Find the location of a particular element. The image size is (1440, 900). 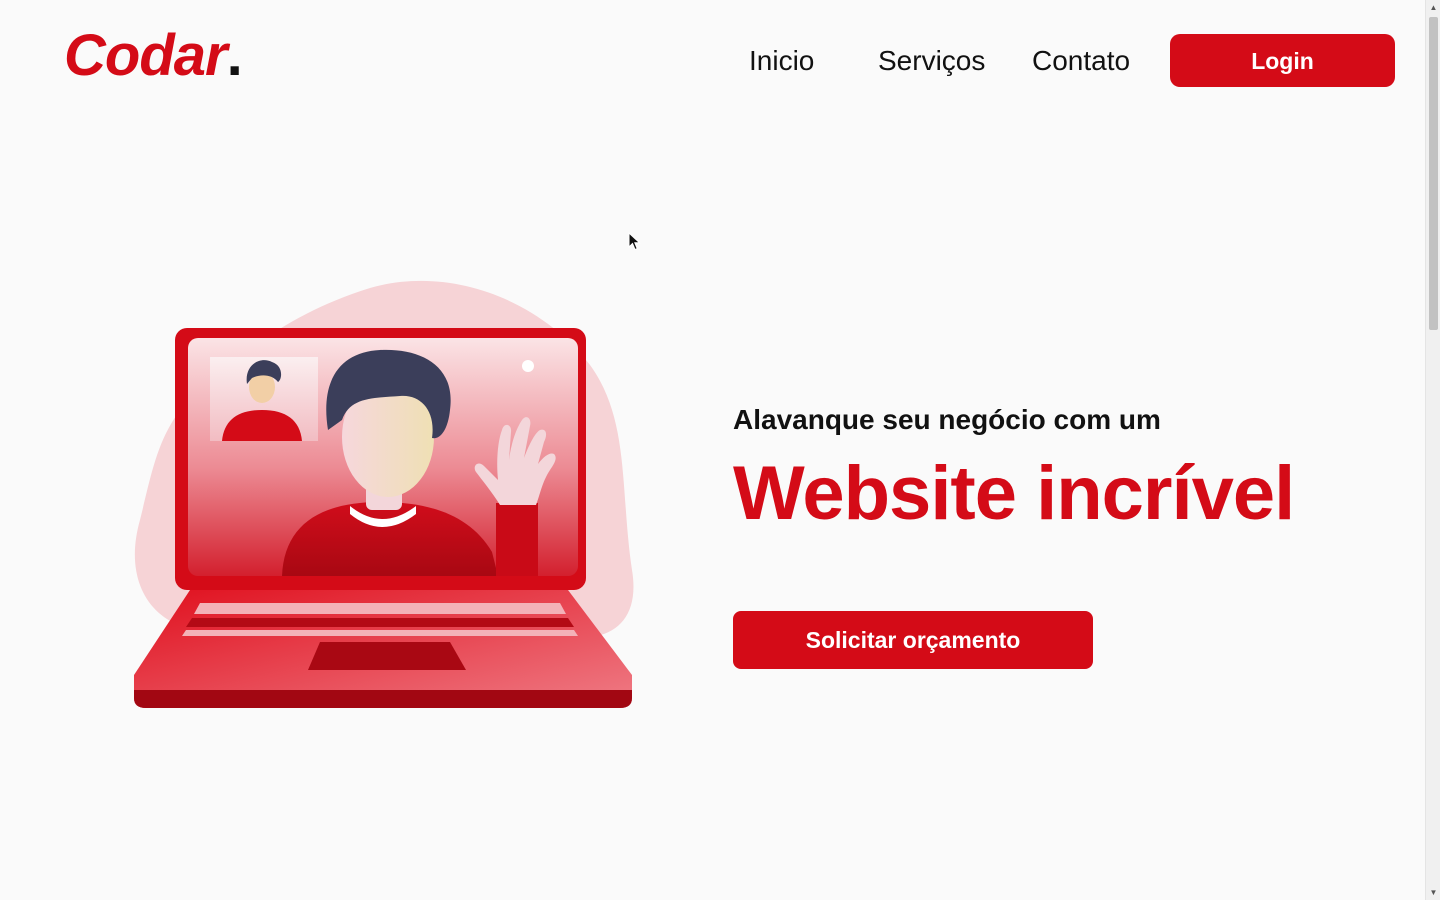

person-arm is located at coordinates (517, 539).